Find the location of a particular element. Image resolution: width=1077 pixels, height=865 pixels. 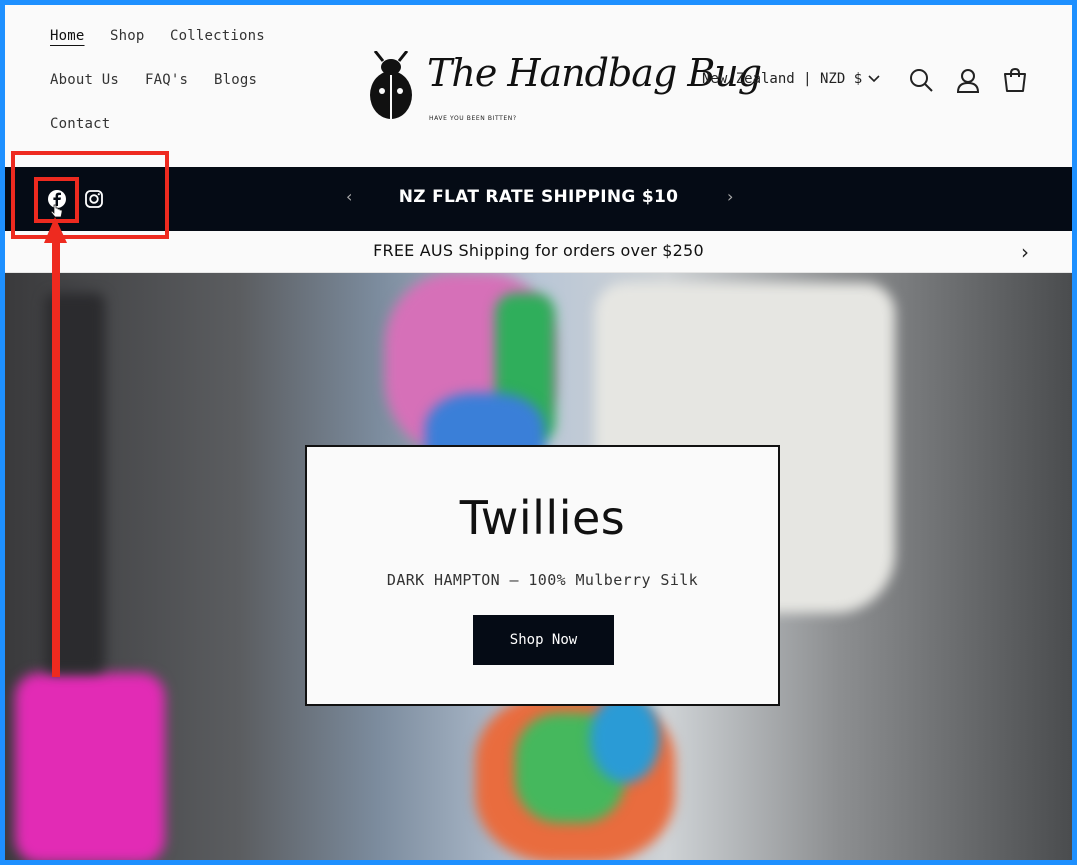

logo-tagline: HAVE YOU BEEN BITTEN? is located at coordinates (473, 118).